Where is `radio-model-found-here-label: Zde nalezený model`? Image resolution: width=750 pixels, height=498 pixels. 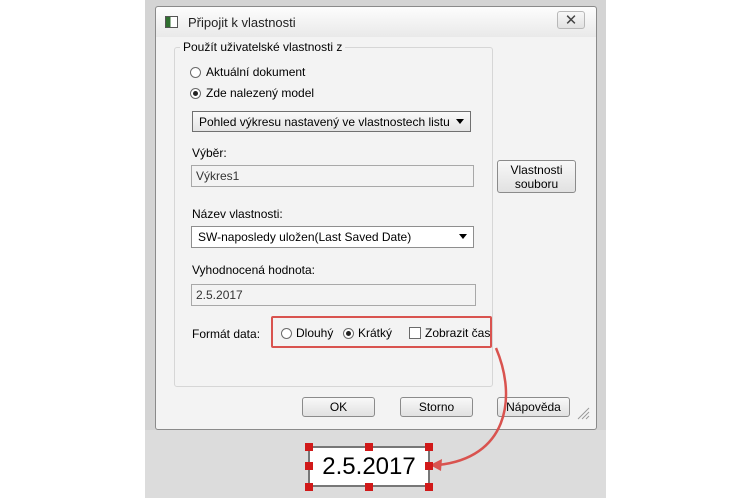
radio-model-found-here-label: Zde nalezený model is located at coordinates (260, 93).